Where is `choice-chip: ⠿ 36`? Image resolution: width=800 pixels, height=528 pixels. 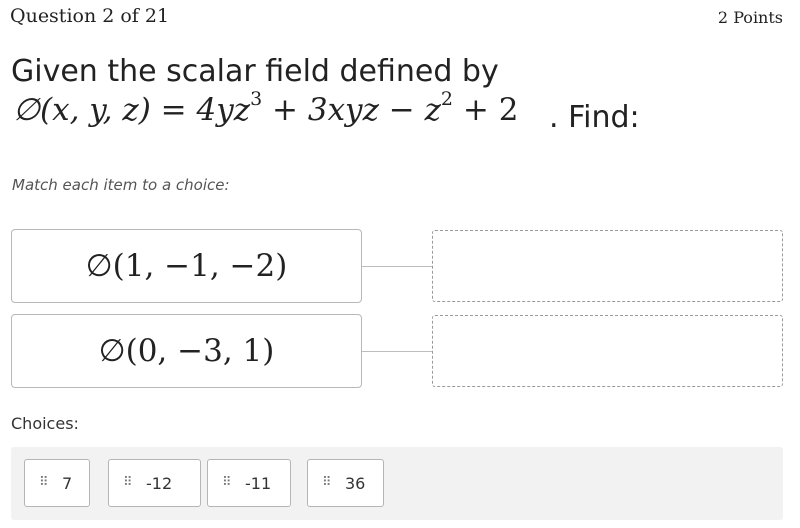
choice-chip: ⠿ 36 is located at coordinates (345, 483).